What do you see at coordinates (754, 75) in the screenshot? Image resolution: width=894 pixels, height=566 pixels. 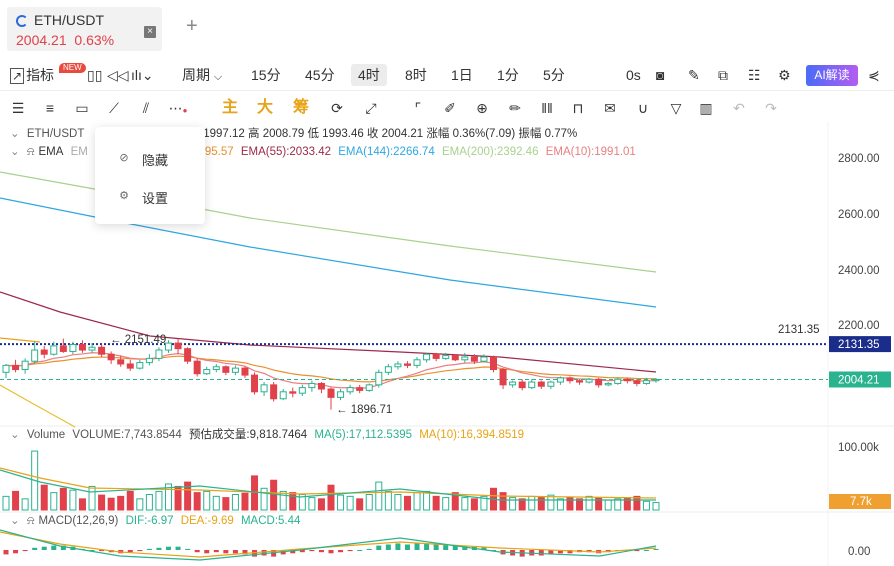 I see `list-icon: ☷` at bounding box center [754, 75].